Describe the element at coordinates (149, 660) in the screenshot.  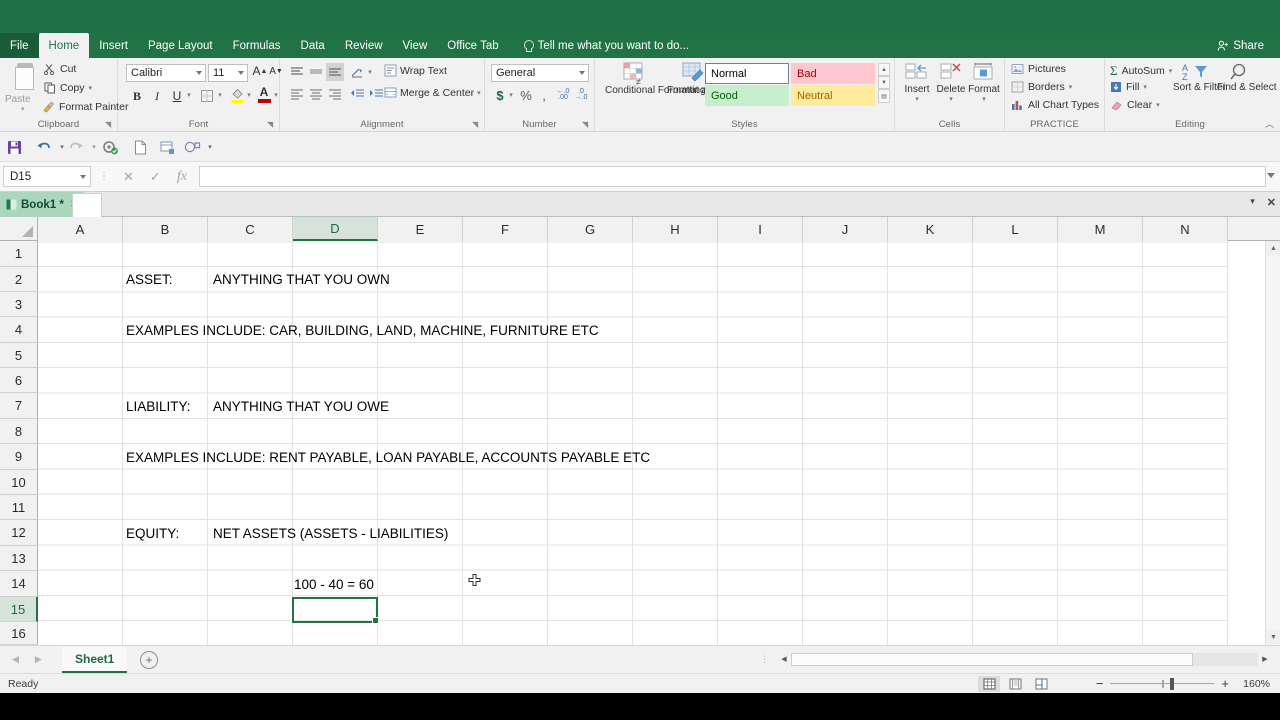
I see `add-sheet-button: +` at that location.